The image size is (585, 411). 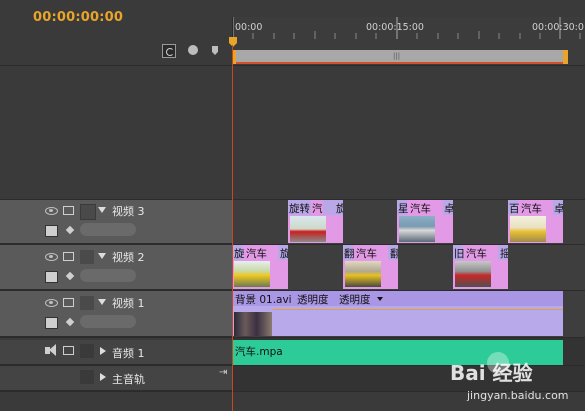 What do you see at coordinates (565, 57) in the screenshot?
I see `work-area-end-handle` at bounding box center [565, 57].